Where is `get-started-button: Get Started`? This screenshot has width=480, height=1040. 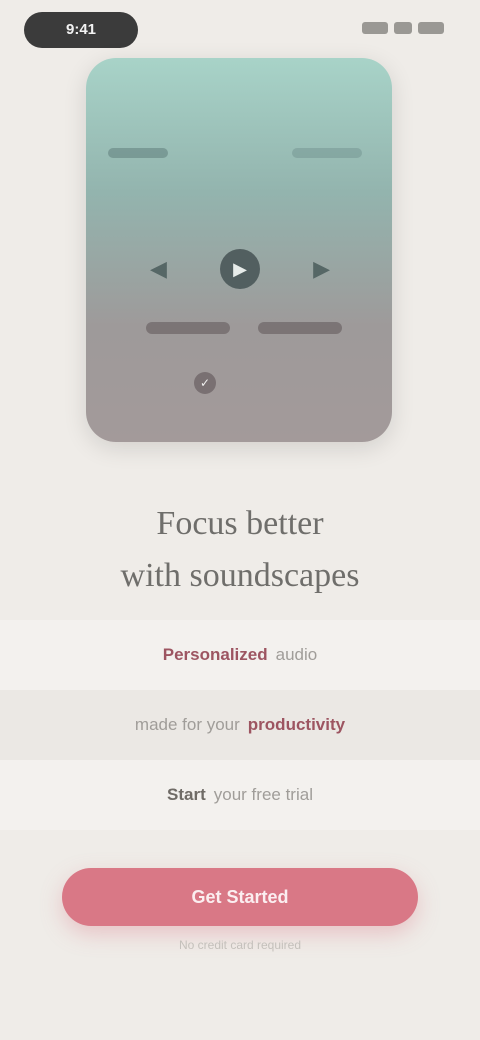 get-started-button: Get Started is located at coordinates (240, 897).